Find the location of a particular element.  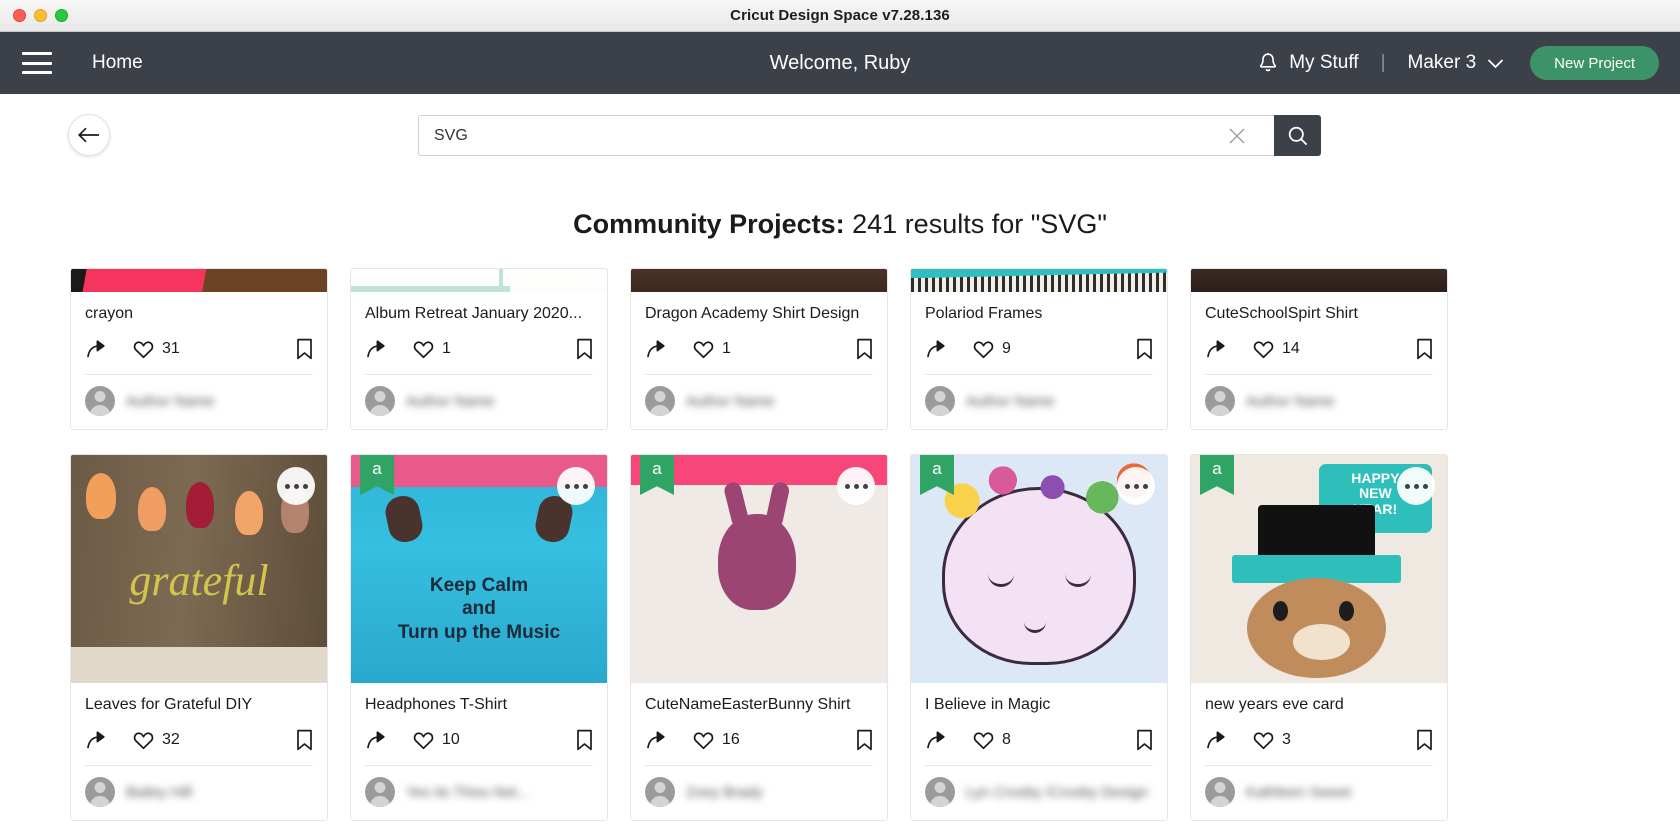

card-actions: 8 is located at coordinates (1039, 740).